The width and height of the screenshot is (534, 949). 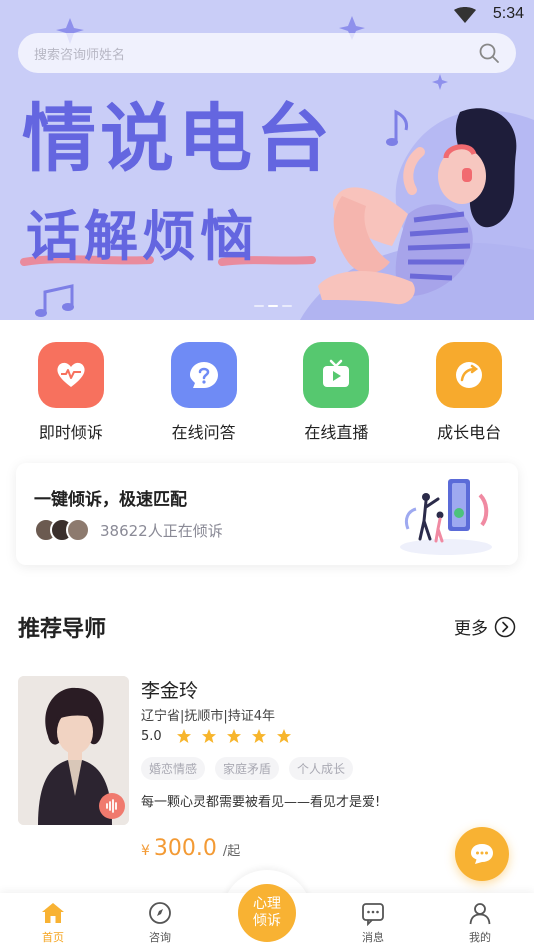 What do you see at coordinates (151, 736) in the screenshot?
I see `rating-score: 5.0` at bounding box center [151, 736].